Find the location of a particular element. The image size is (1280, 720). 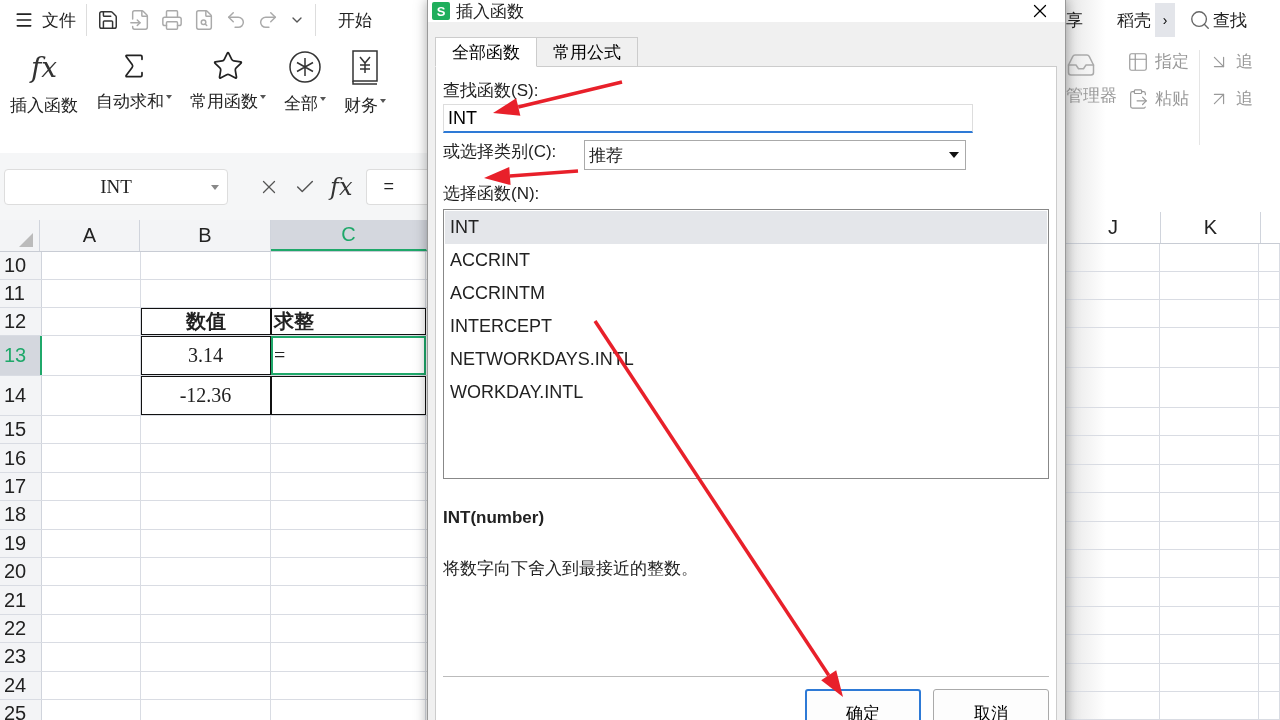

table-cell: 3.14 is located at coordinates (206, 355).